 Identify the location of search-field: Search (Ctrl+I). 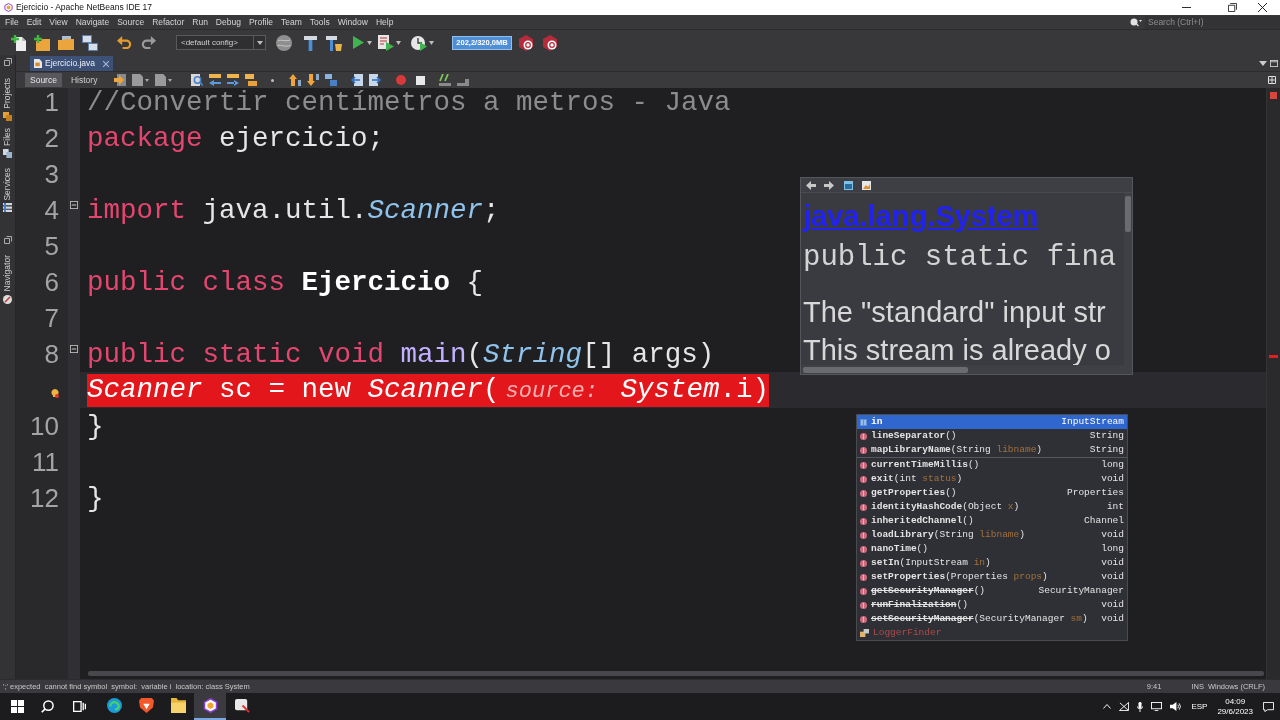
(1212, 22).